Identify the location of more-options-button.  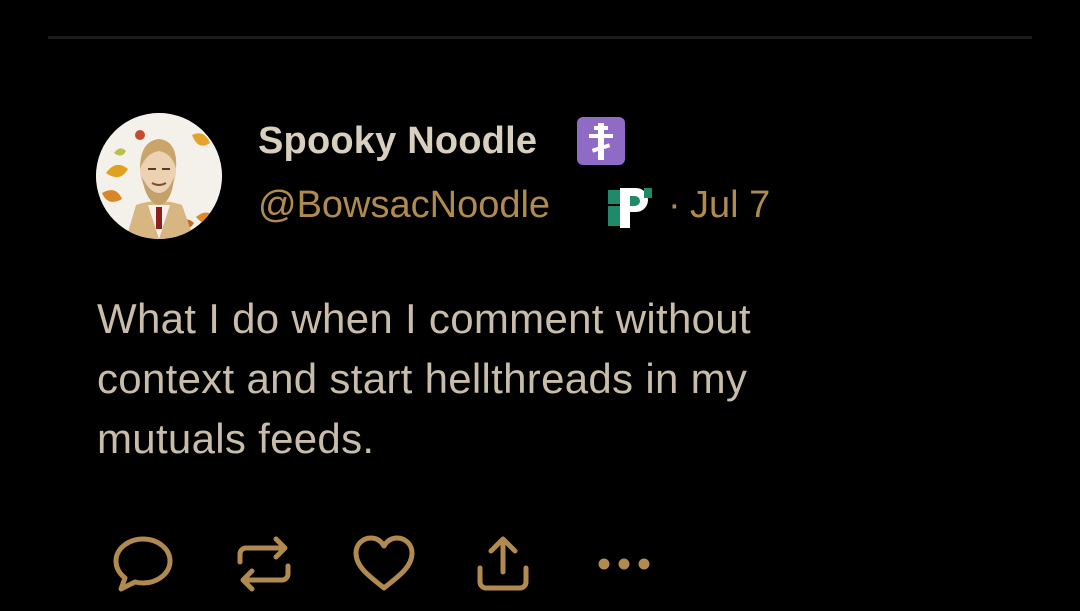
(624, 564).